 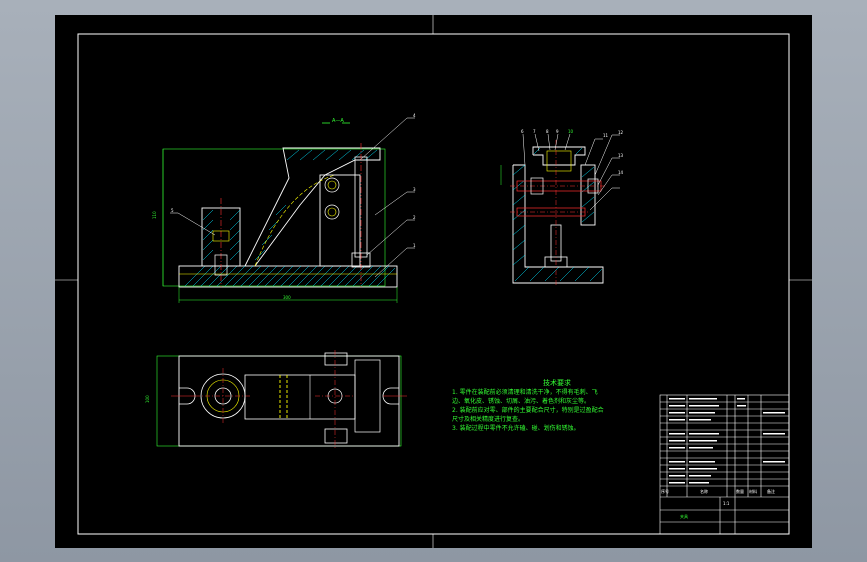 I want to click on callout-13: 13, so click(x=621, y=155).